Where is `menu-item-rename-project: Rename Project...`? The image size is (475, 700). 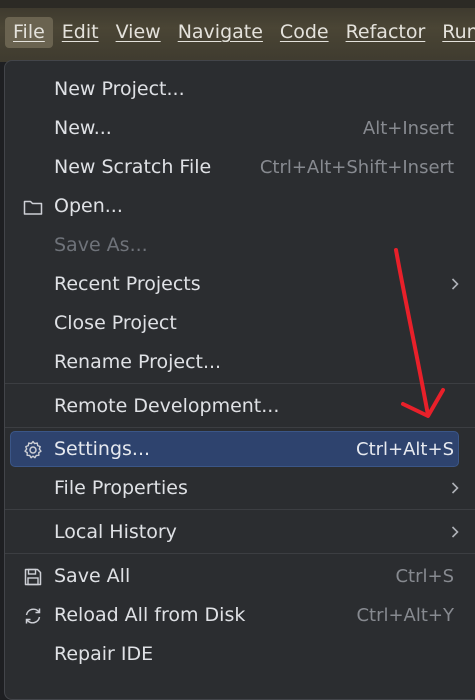 menu-item-rename-project: Rename Project... is located at coordinates (240, 362).